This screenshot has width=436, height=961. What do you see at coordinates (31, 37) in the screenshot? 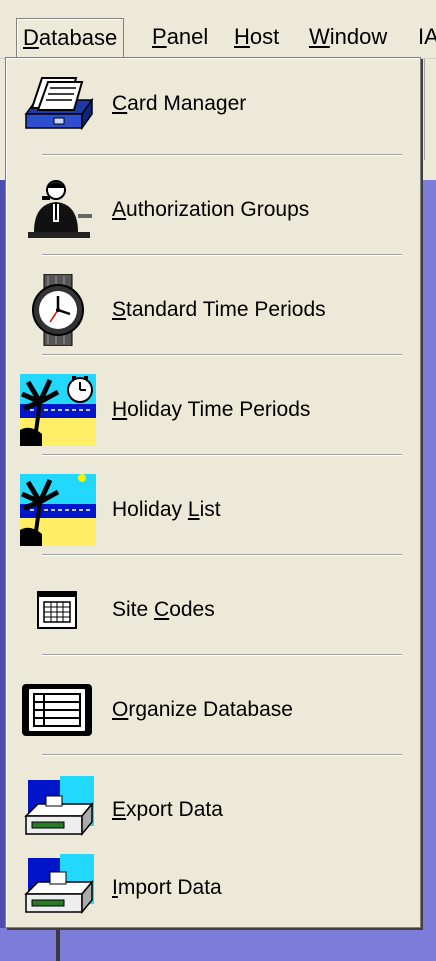
I see `menu-database-mnemonic: D` at bounding box center [31, 37].